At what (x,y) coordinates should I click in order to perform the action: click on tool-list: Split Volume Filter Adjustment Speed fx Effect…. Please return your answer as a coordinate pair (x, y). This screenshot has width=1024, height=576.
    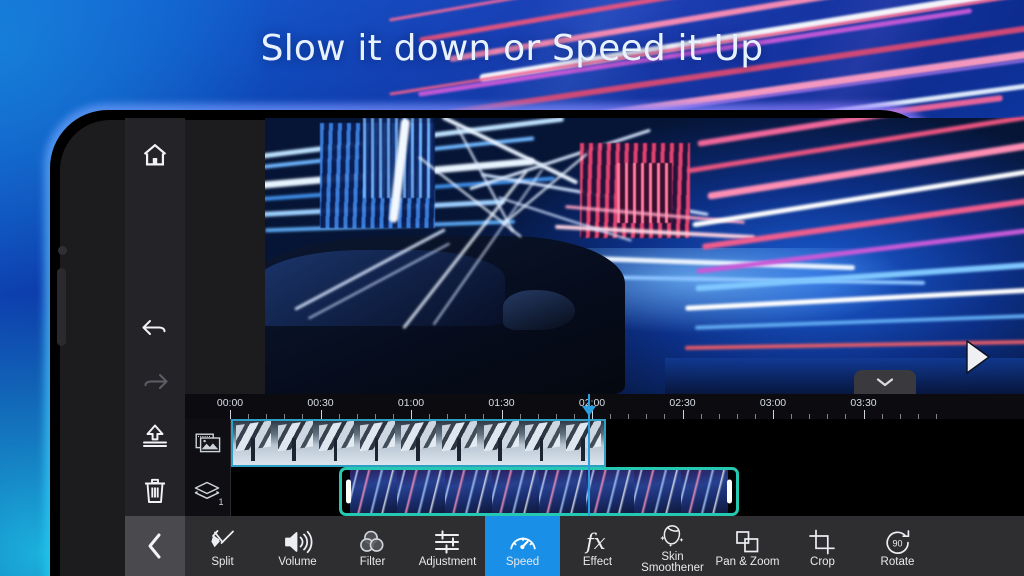
    Looking at the image, I should click on (604, 546).